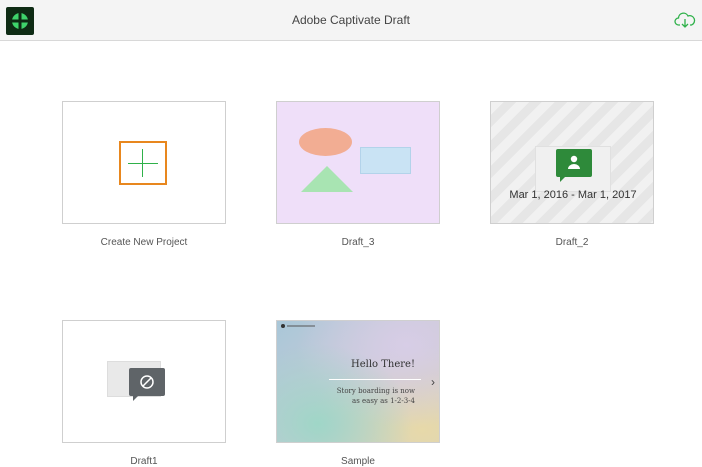 The height and width of the screenshot is (467, 702). What do you see at coordinates (375, 391) in the screenshot?
I see `slide-subtitle-line-1: Story boarding is now` at bounding box center [375, 391].